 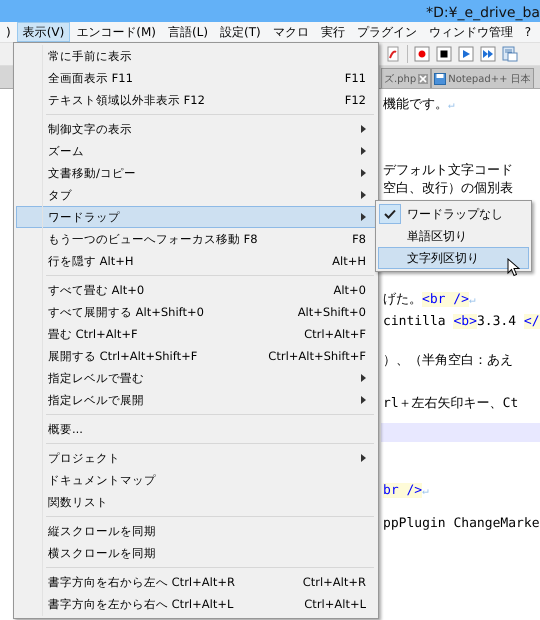 What do you see at coordinates (196, 78) in the screenshot?
I see `menu-item: 全画面表示 F11 F11` at bounding box center [196, 78].